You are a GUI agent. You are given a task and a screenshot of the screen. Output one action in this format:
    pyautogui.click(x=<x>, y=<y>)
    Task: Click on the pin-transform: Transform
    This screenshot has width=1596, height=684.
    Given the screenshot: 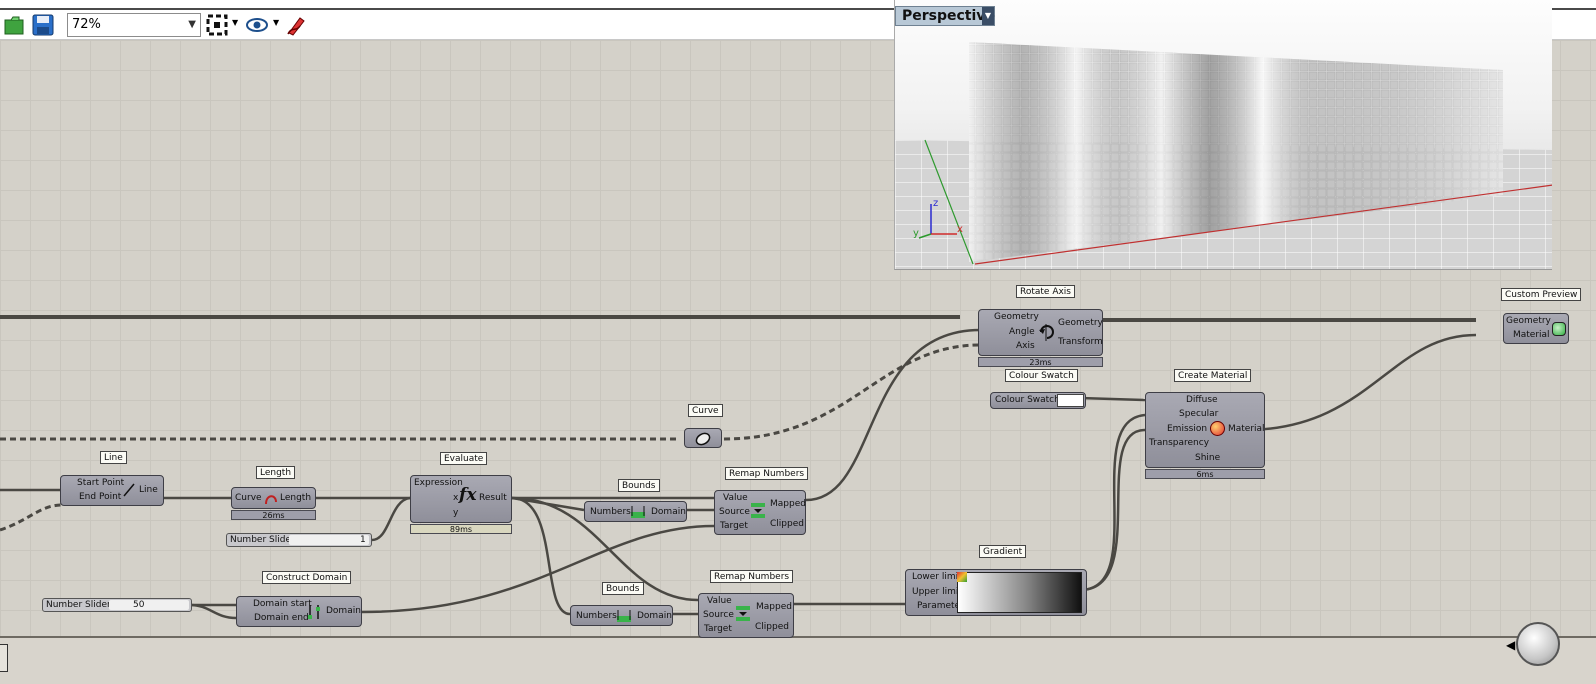 What is the action you would take?
    pyautogui.click(x=1080, y=342)
    